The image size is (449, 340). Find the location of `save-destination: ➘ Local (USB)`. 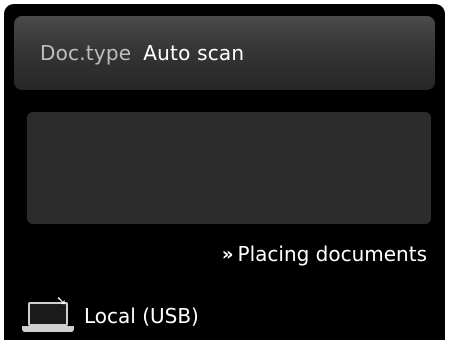

save-destination: ➘ Local (USB) is located at coordinates (110, 315).